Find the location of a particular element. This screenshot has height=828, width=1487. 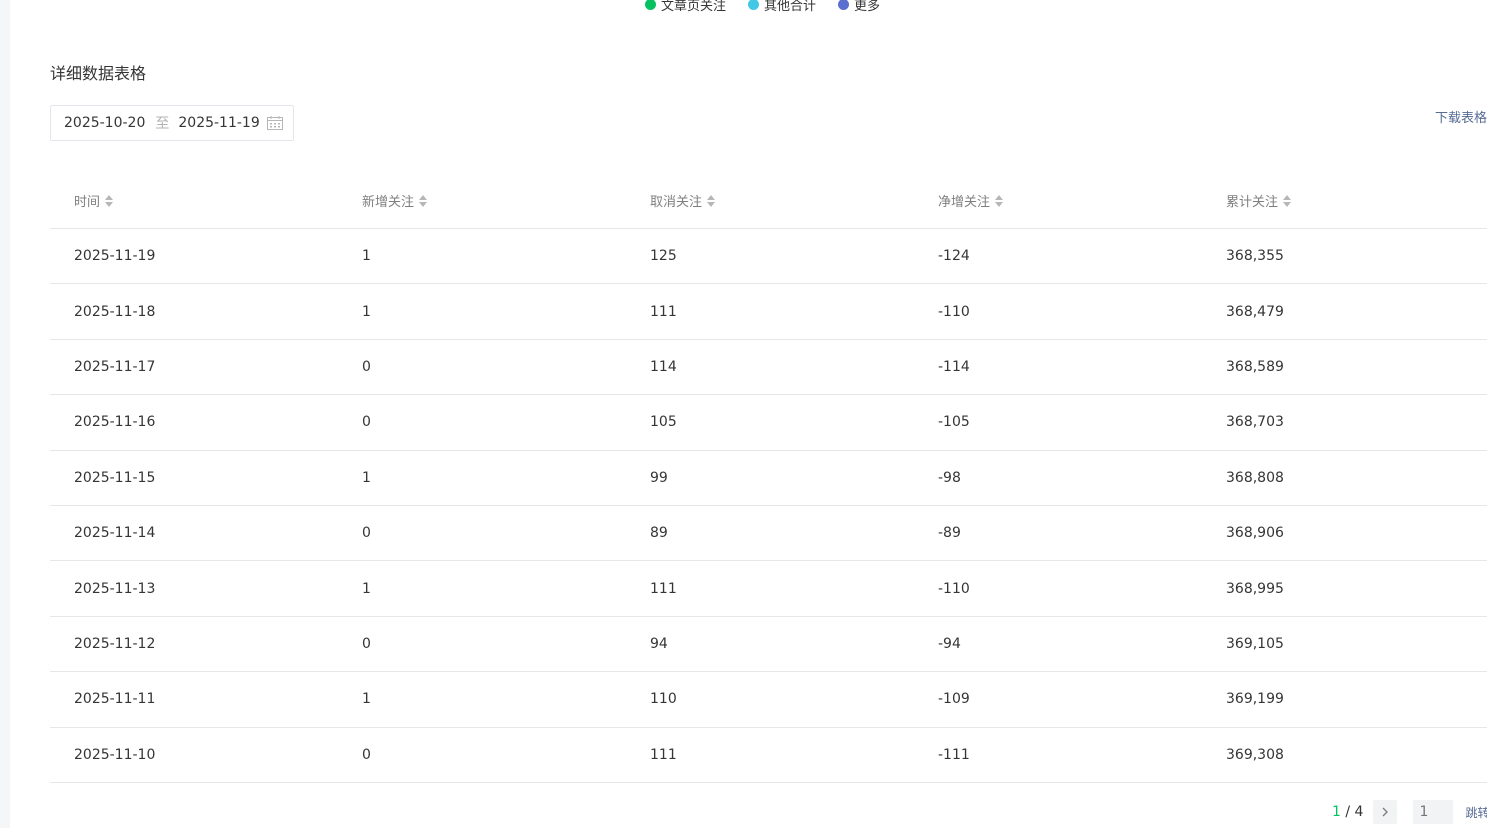

table-row: 2025-11-14 0 89 -89 368,906 is located at coordinates (768, 533).